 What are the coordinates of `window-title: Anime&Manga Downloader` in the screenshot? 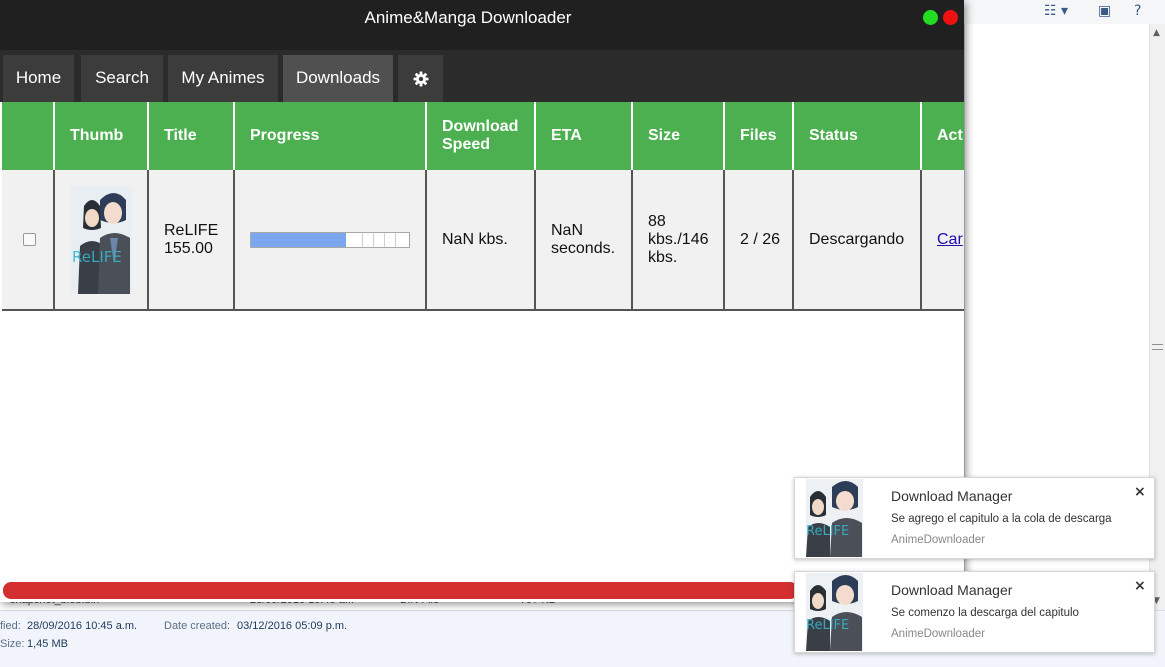 It's located at (468, 17).